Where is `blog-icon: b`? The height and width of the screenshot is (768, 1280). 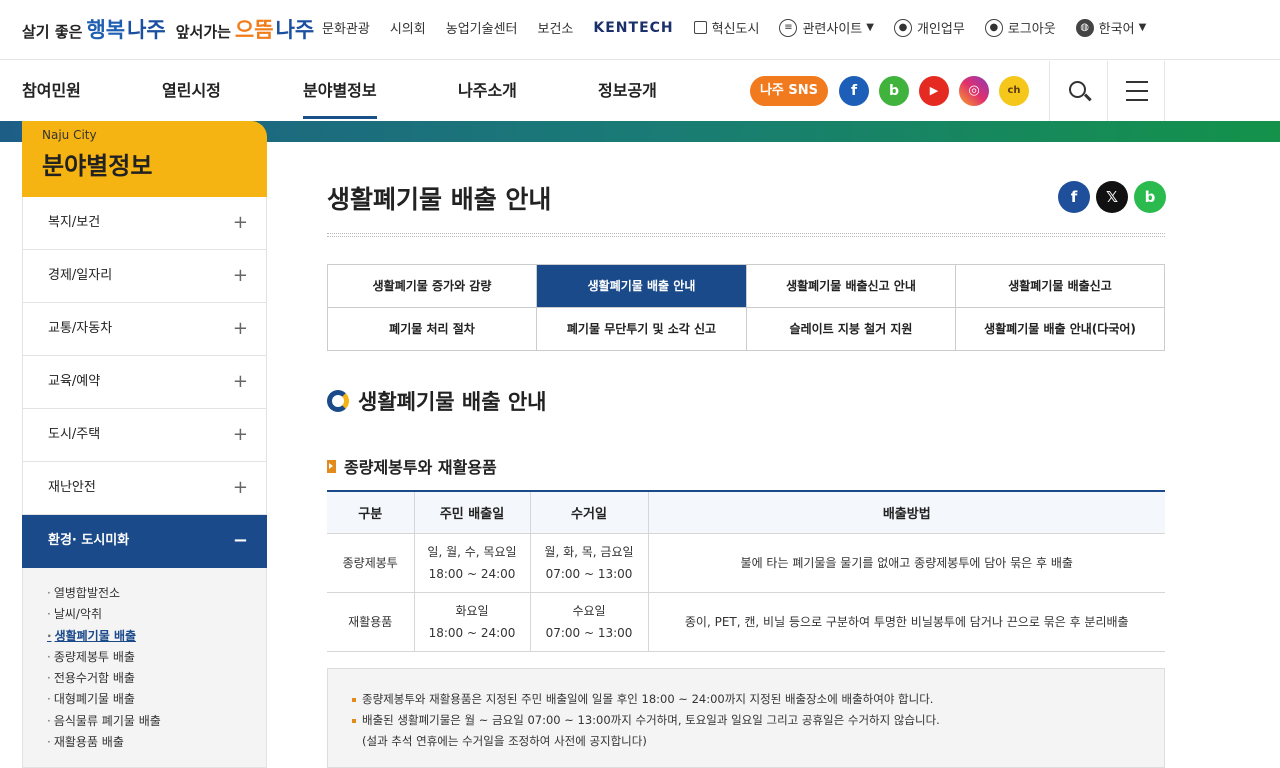 blog-icon: b is located at coordinates (894, 91).